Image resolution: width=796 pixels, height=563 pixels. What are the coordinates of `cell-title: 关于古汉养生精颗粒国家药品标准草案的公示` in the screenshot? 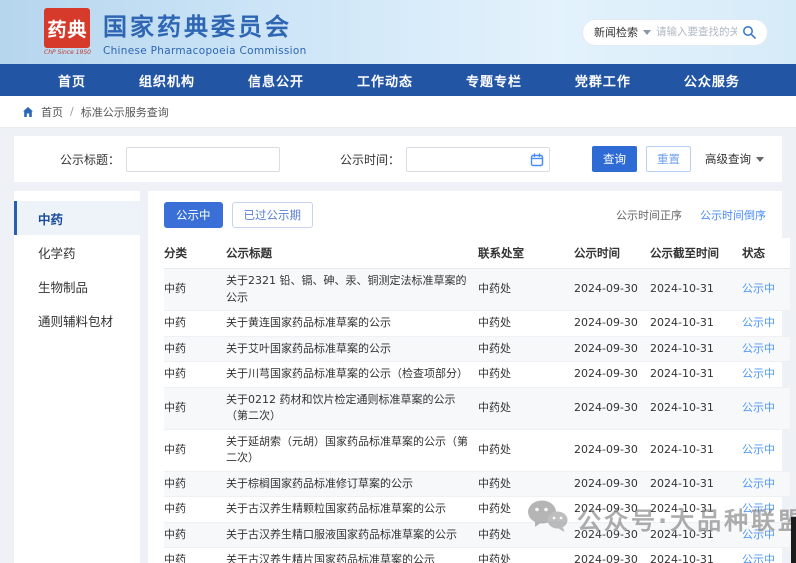 It's located at (352, 509).